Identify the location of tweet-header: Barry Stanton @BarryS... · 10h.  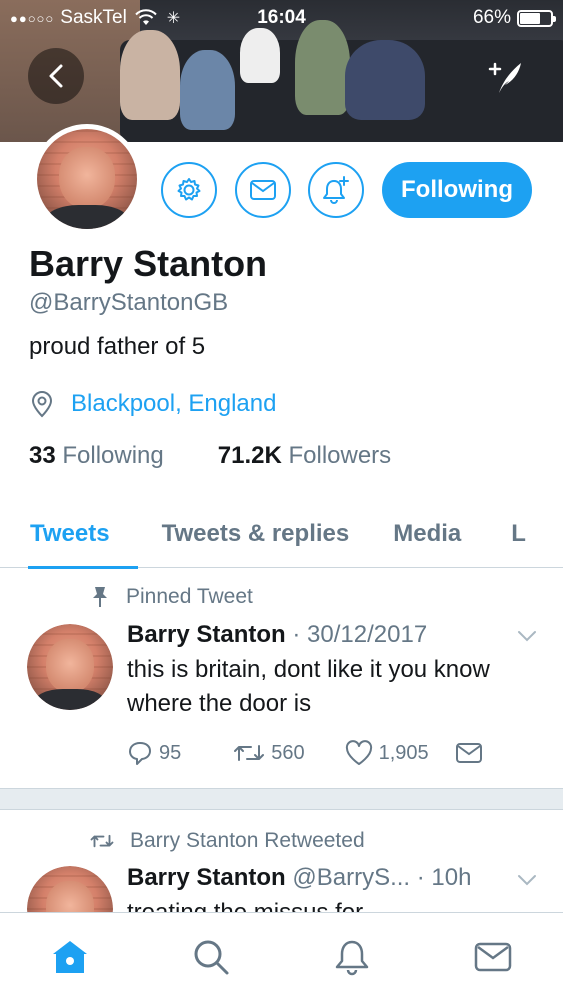
(299, 878).